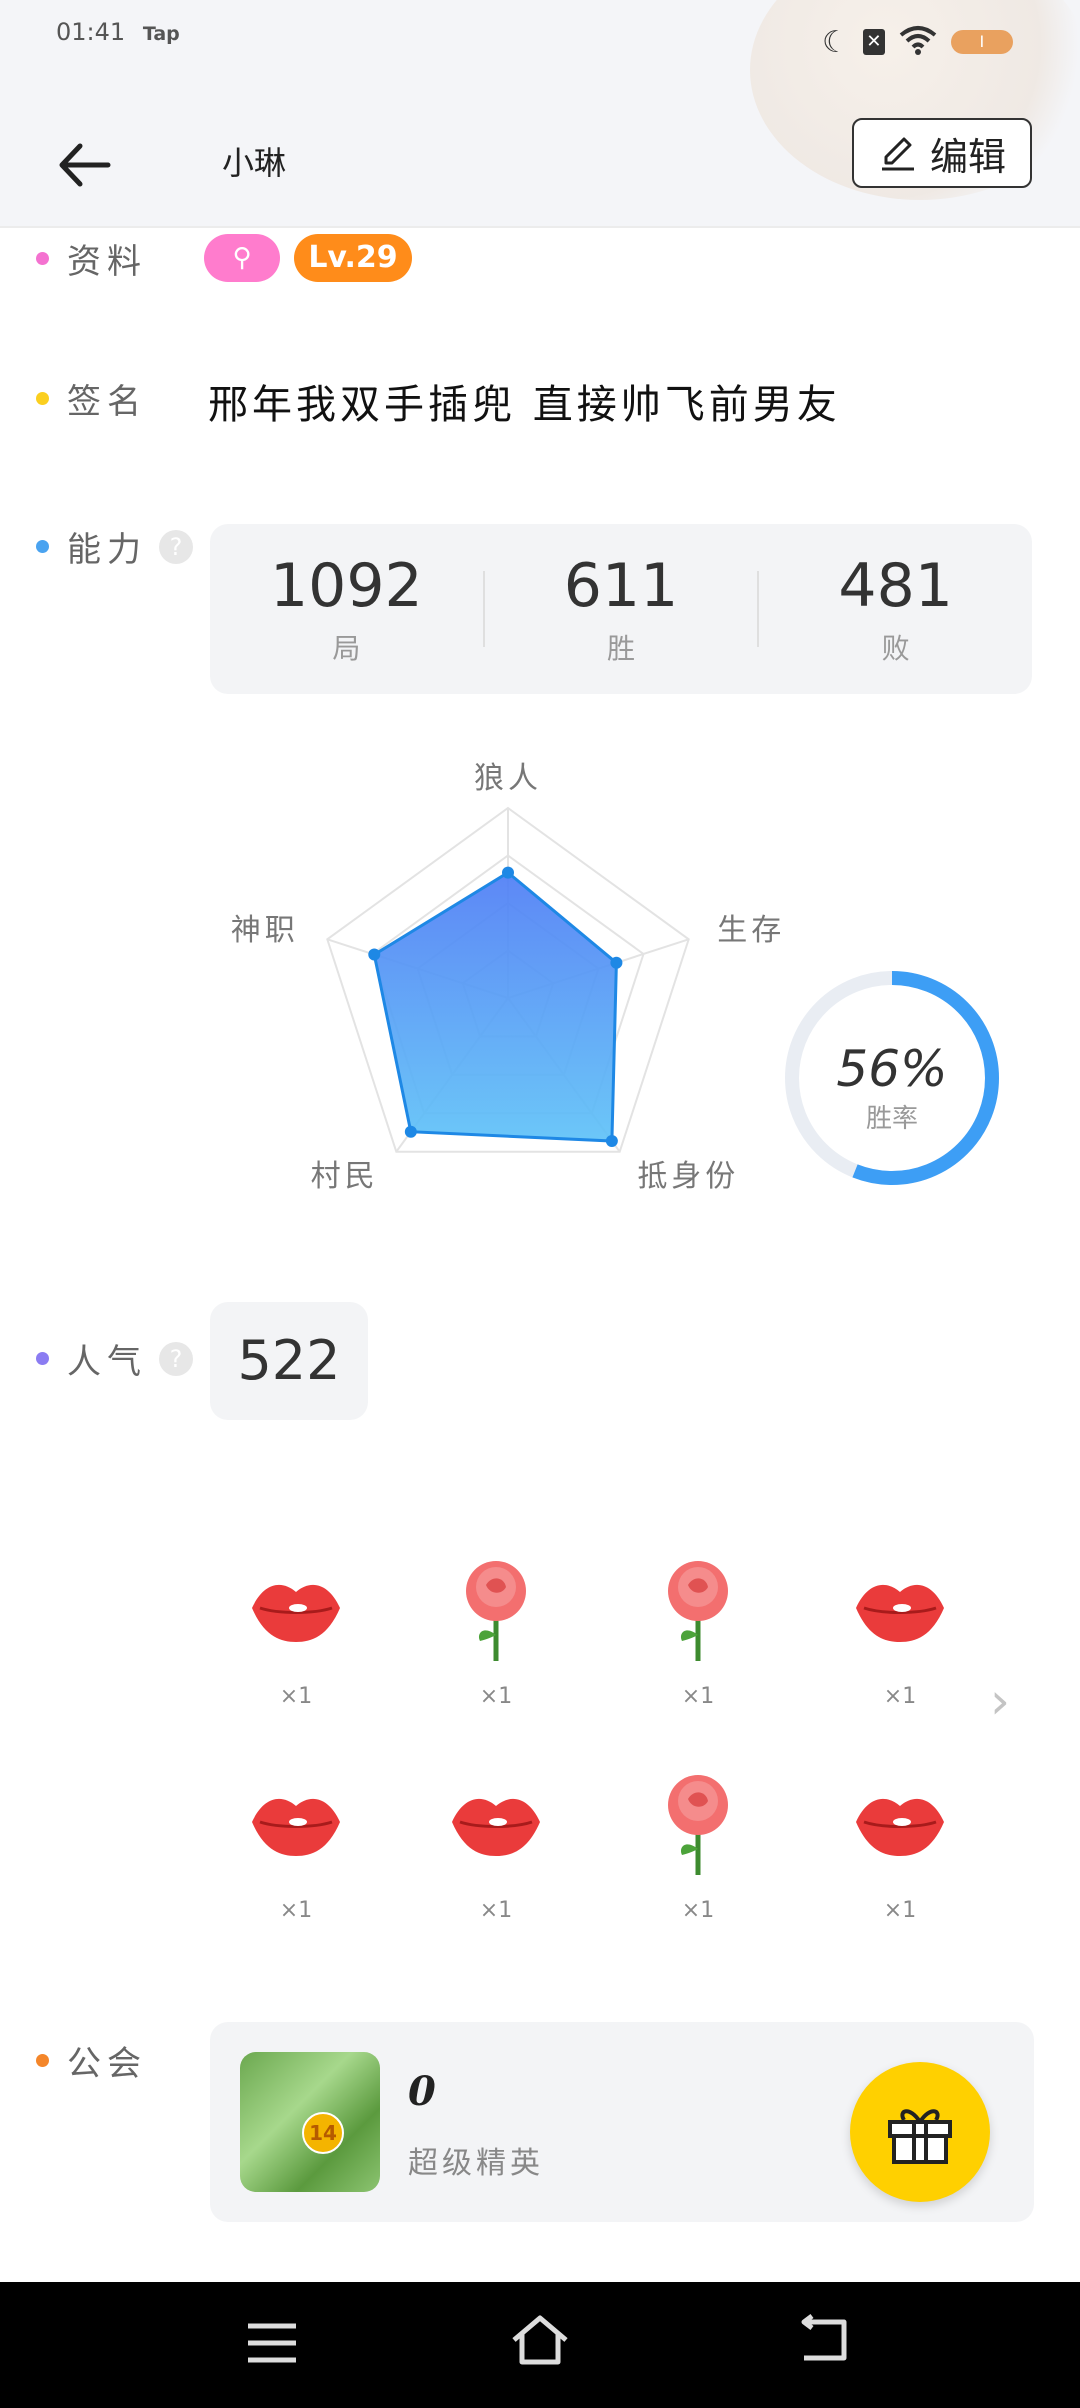 This screenshot has width=1080, height=2408. I want to click on info-label: 资料, so click(107, 262).